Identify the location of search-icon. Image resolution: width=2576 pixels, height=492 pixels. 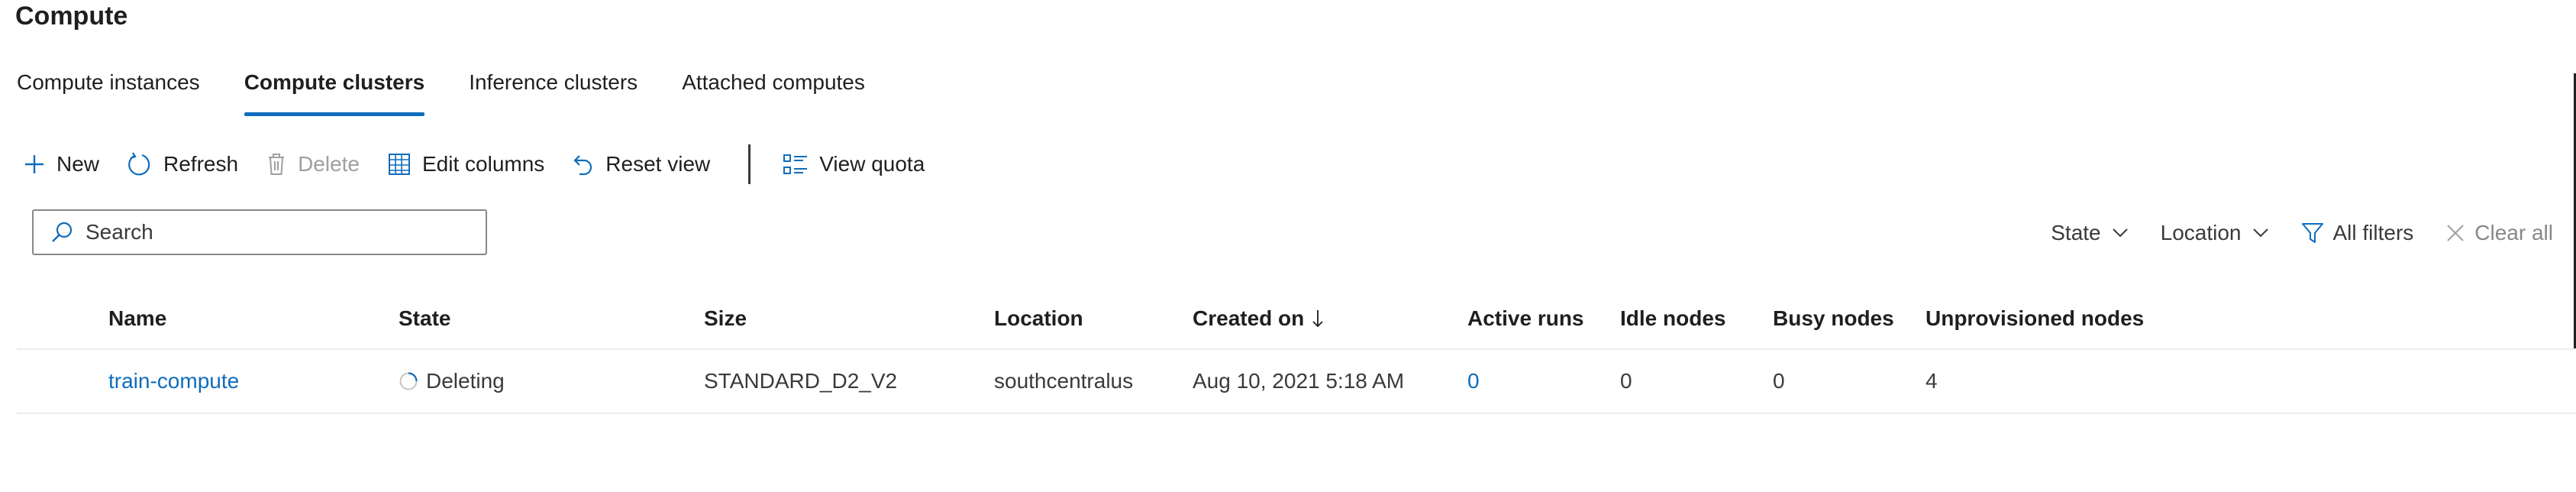
(62, 232).